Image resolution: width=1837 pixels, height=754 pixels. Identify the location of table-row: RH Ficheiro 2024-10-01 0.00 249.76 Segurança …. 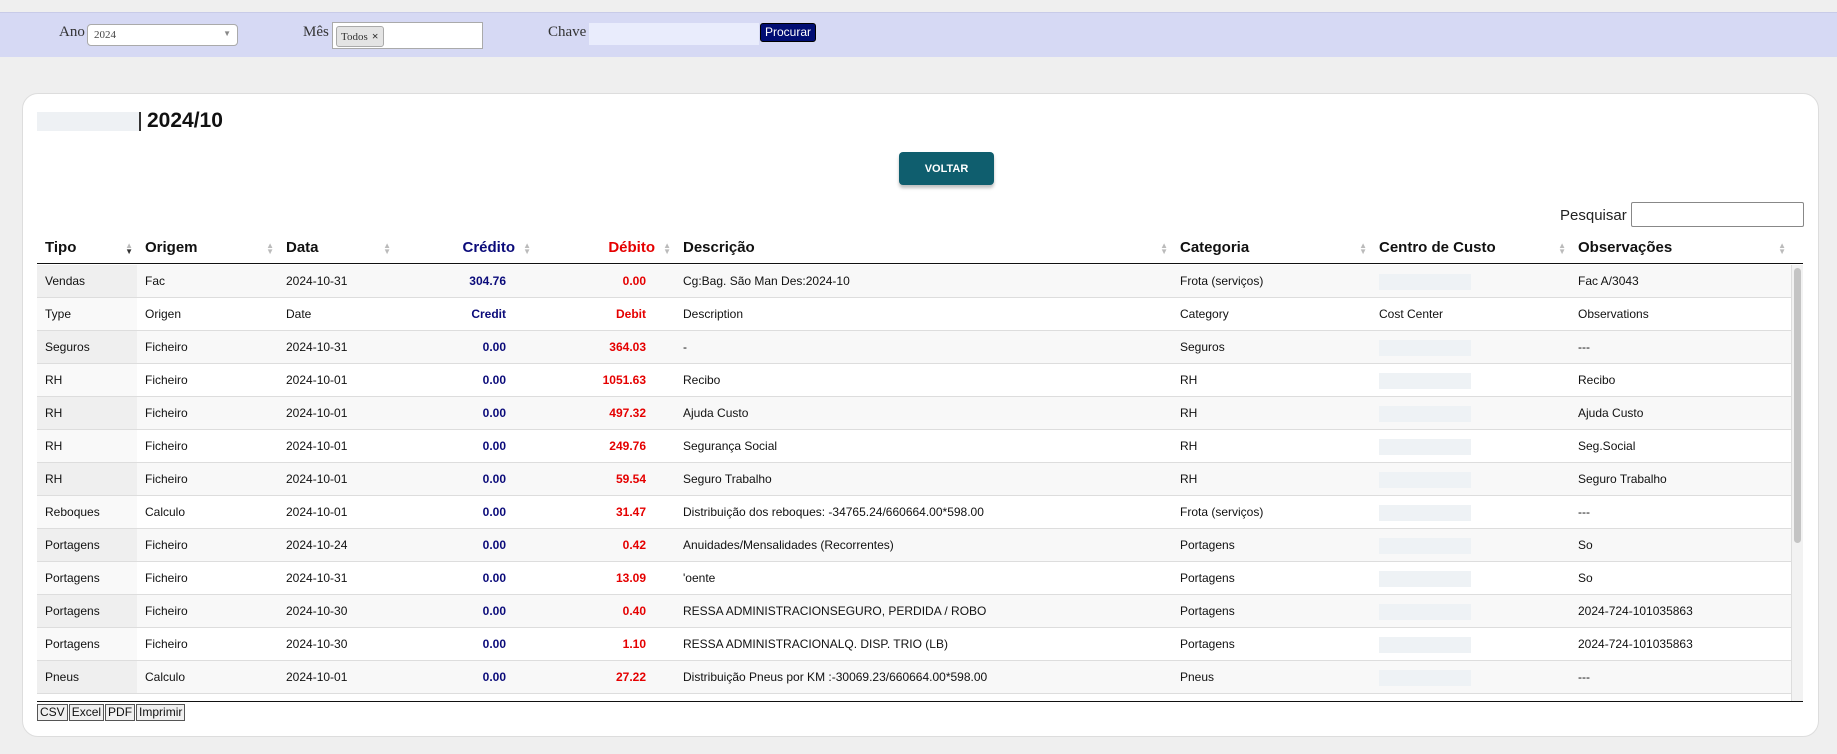
(920, 446).